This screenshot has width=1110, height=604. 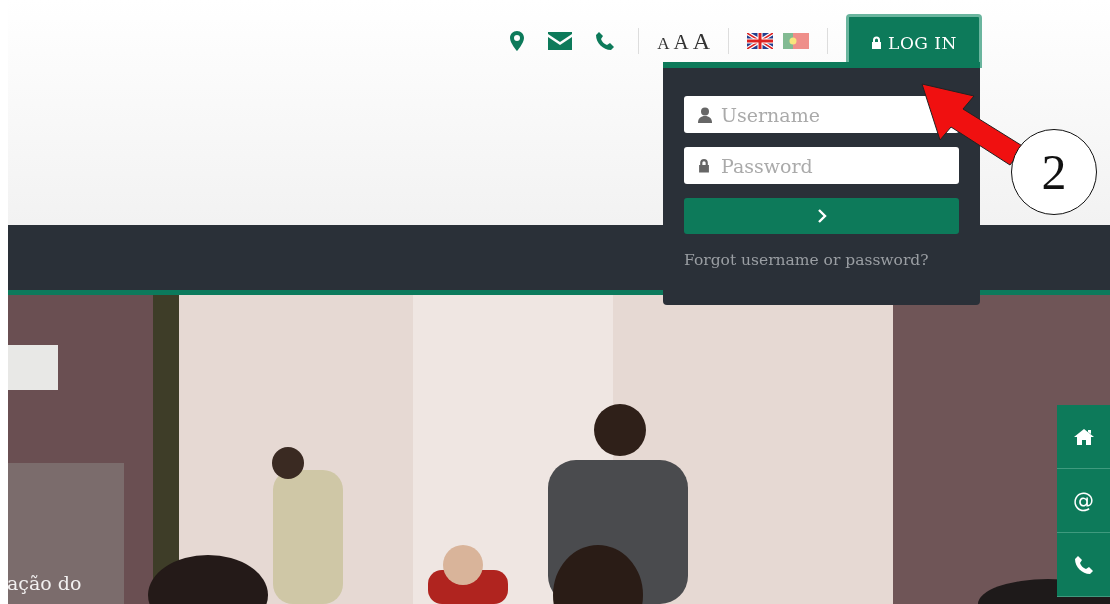 What do you see at coordinates (760, 41) in the screenshot?
I see `uk-flag-icon` at bounding box center [760, 41].